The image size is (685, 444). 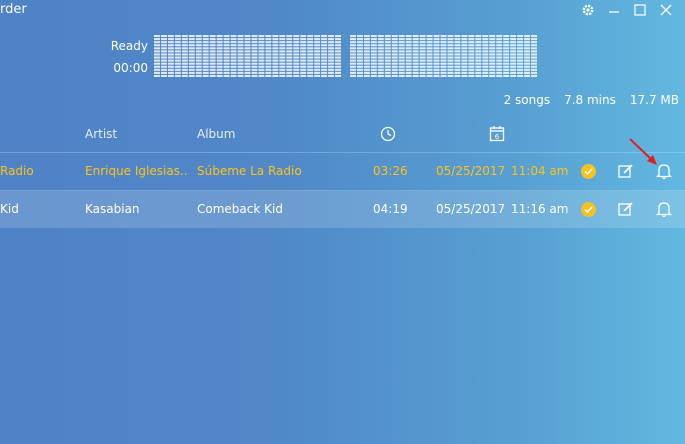 I want to click on minimize-button, so click(x=614, y=10).